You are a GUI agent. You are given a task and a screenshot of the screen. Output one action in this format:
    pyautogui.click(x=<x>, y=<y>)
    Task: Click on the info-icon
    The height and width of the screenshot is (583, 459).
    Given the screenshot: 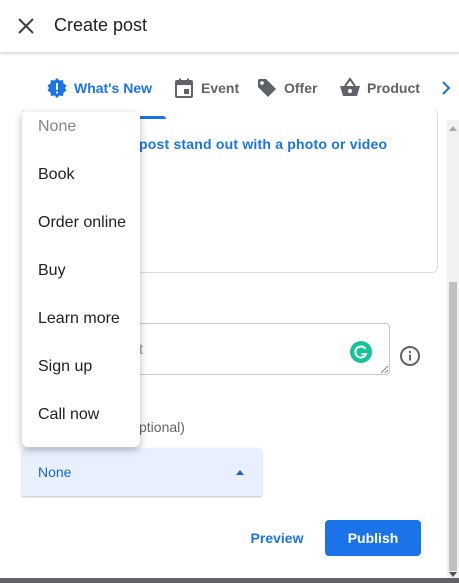 What is the action you would take?
    pyautogui.click(x=410, y=356)
    